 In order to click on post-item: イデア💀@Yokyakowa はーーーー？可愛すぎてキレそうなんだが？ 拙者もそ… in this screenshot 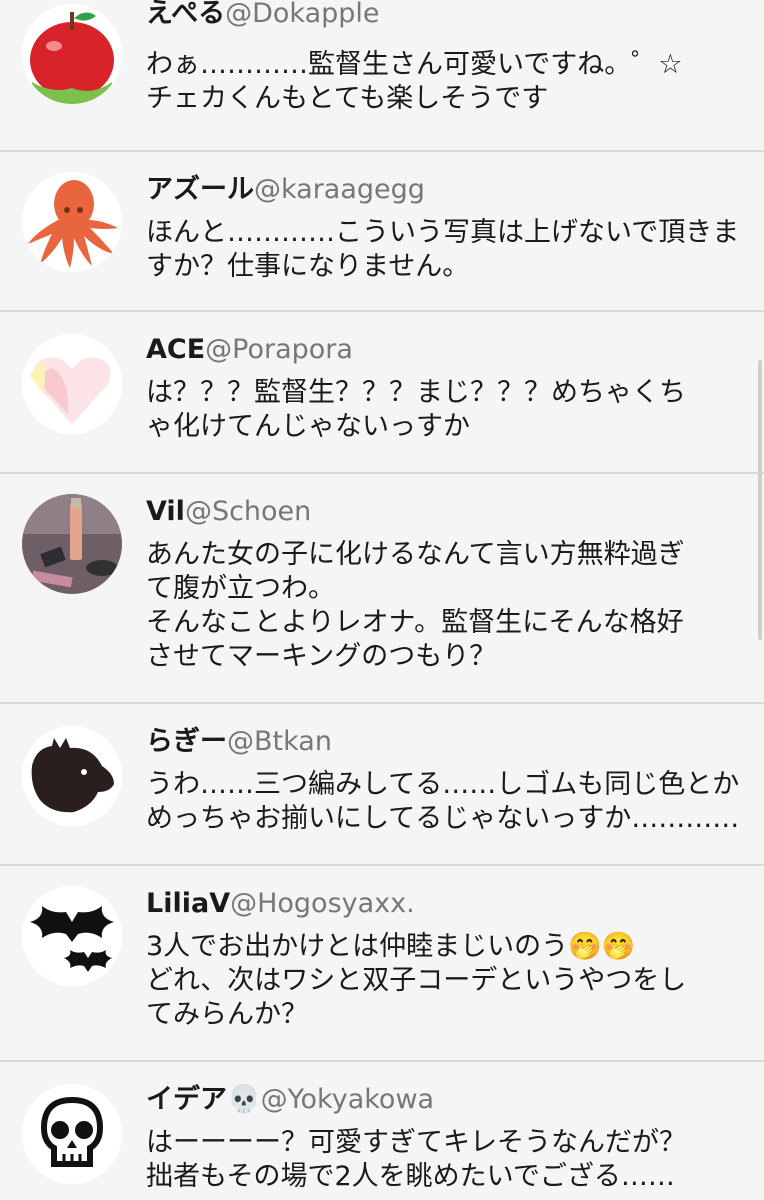, I will do `click(382, 1131)`.